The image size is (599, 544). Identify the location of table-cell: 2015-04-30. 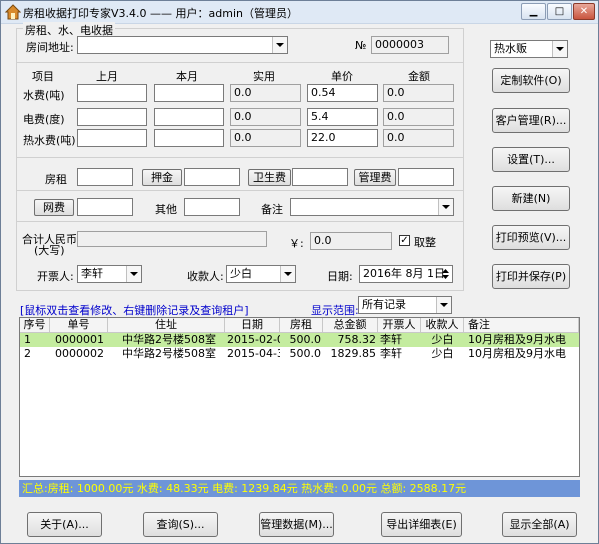
(253, 353).